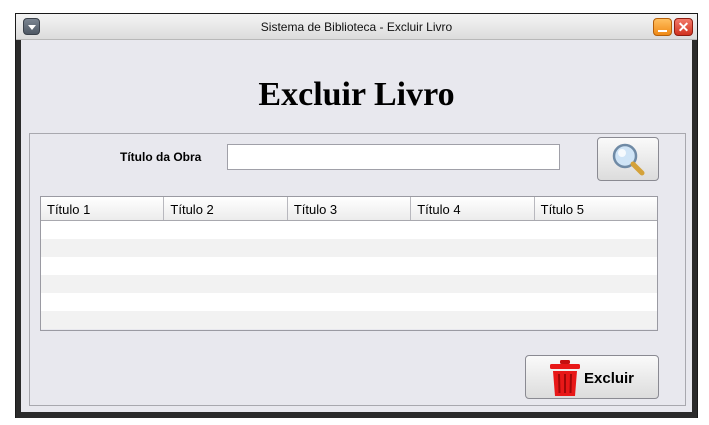  What do you see at coordinates (226, 208) in the screenshot?
I see `column-header: Título 2` at bounding box center [226, 208].